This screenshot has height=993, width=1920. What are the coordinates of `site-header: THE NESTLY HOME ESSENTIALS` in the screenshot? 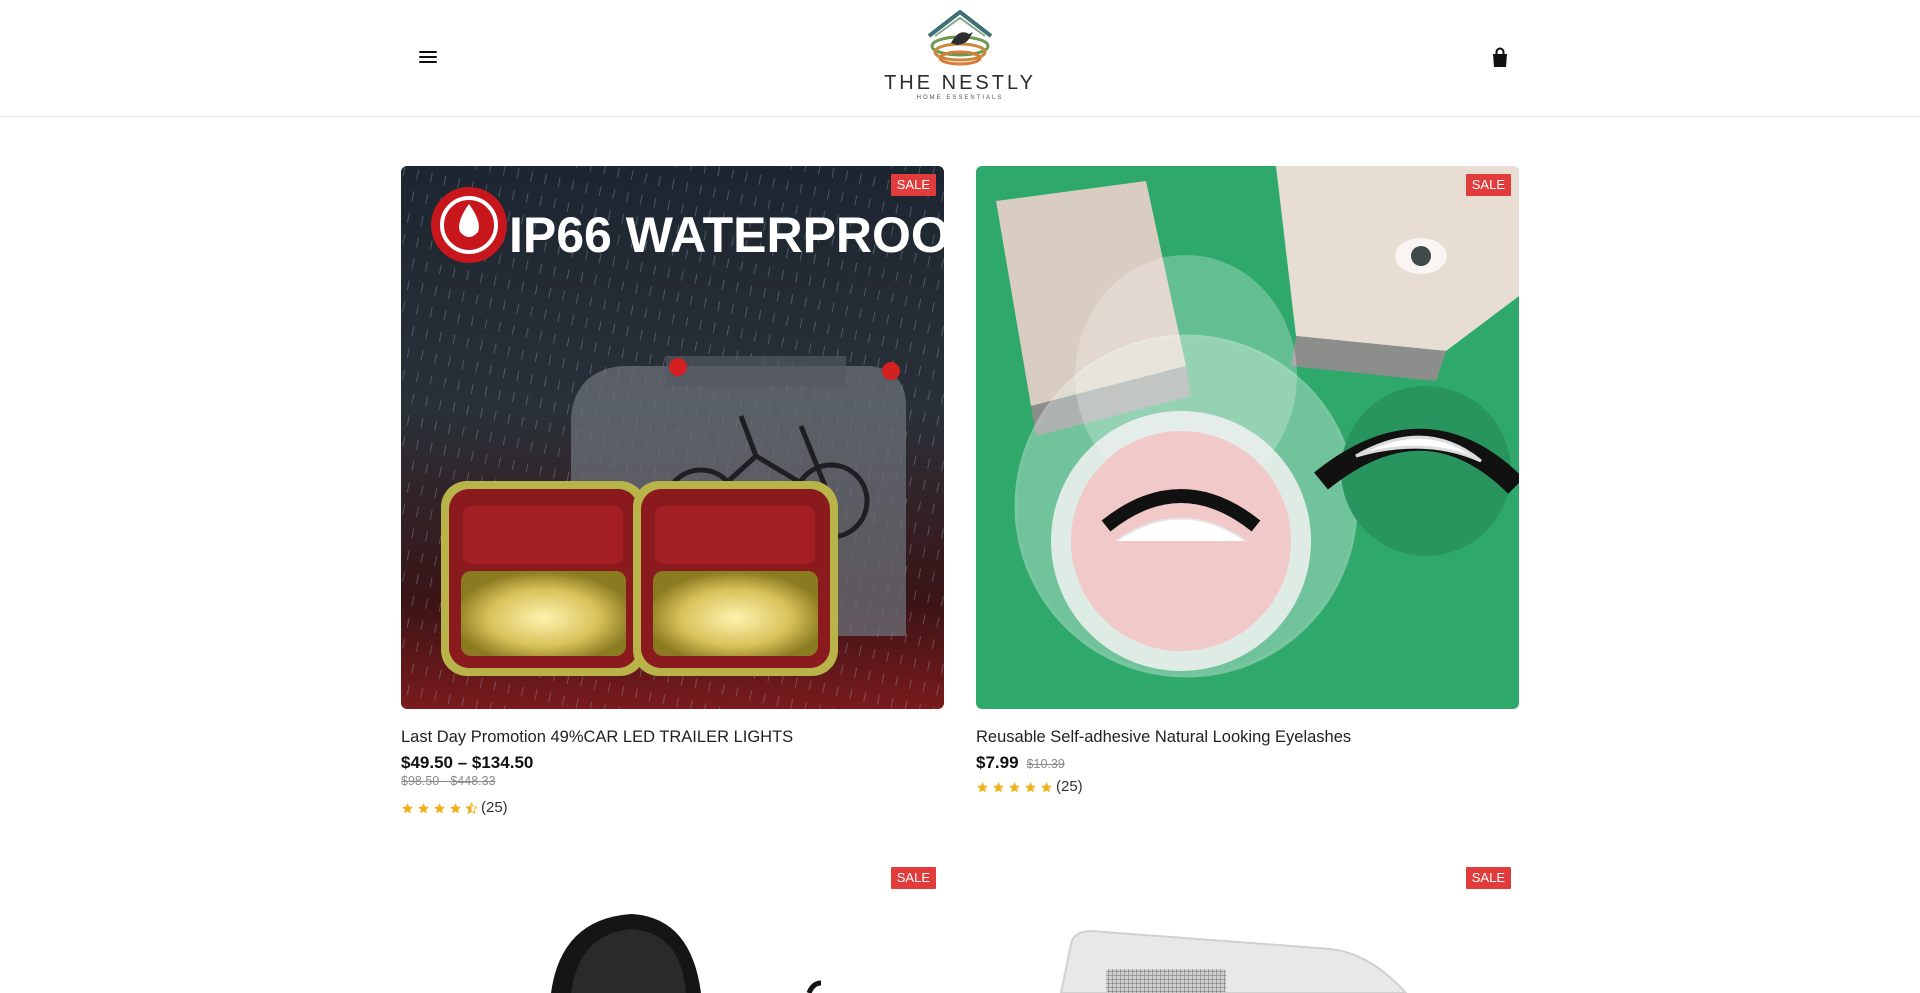 It's located at (960, 58).